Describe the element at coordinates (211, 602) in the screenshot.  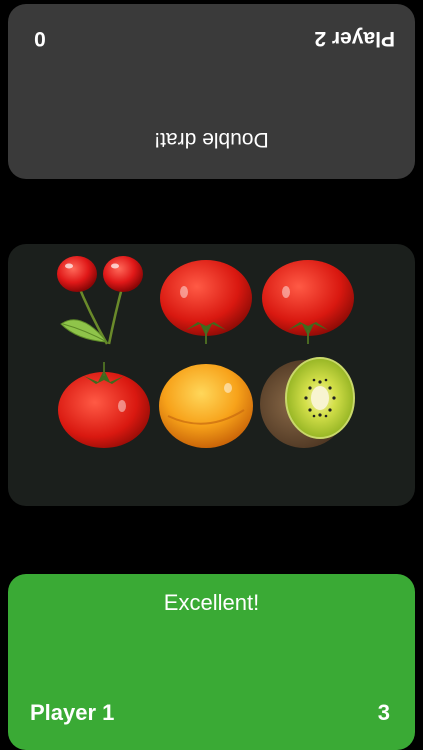
I see `player1-message: Excellent!` at that location.